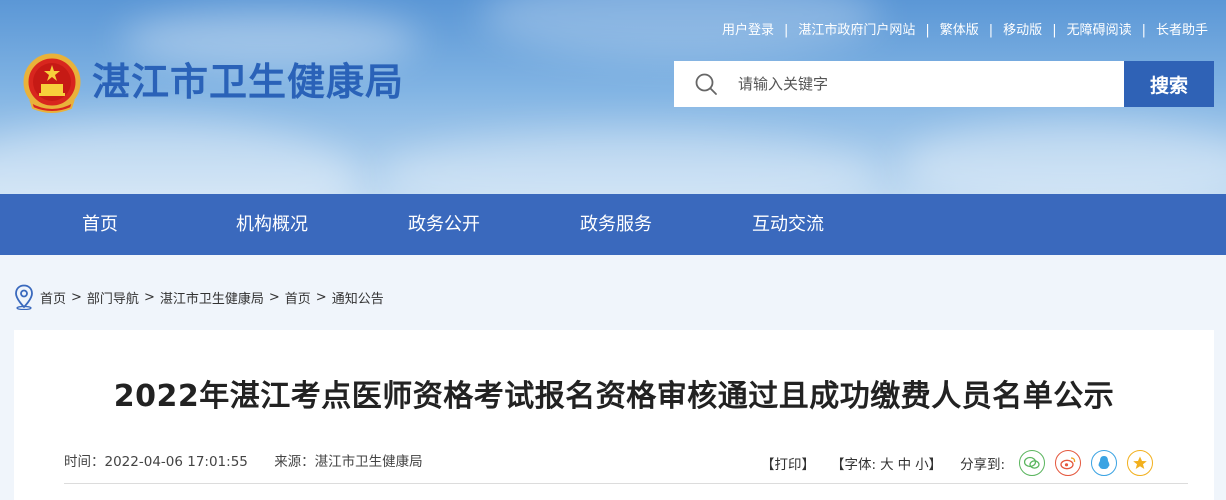 The height and width of the screenshot is (500, 1226). What do you see at coordinates (1169, 84) in the screenshot?
I see `search-button: 搜索` at bounding box center [1169, 84].